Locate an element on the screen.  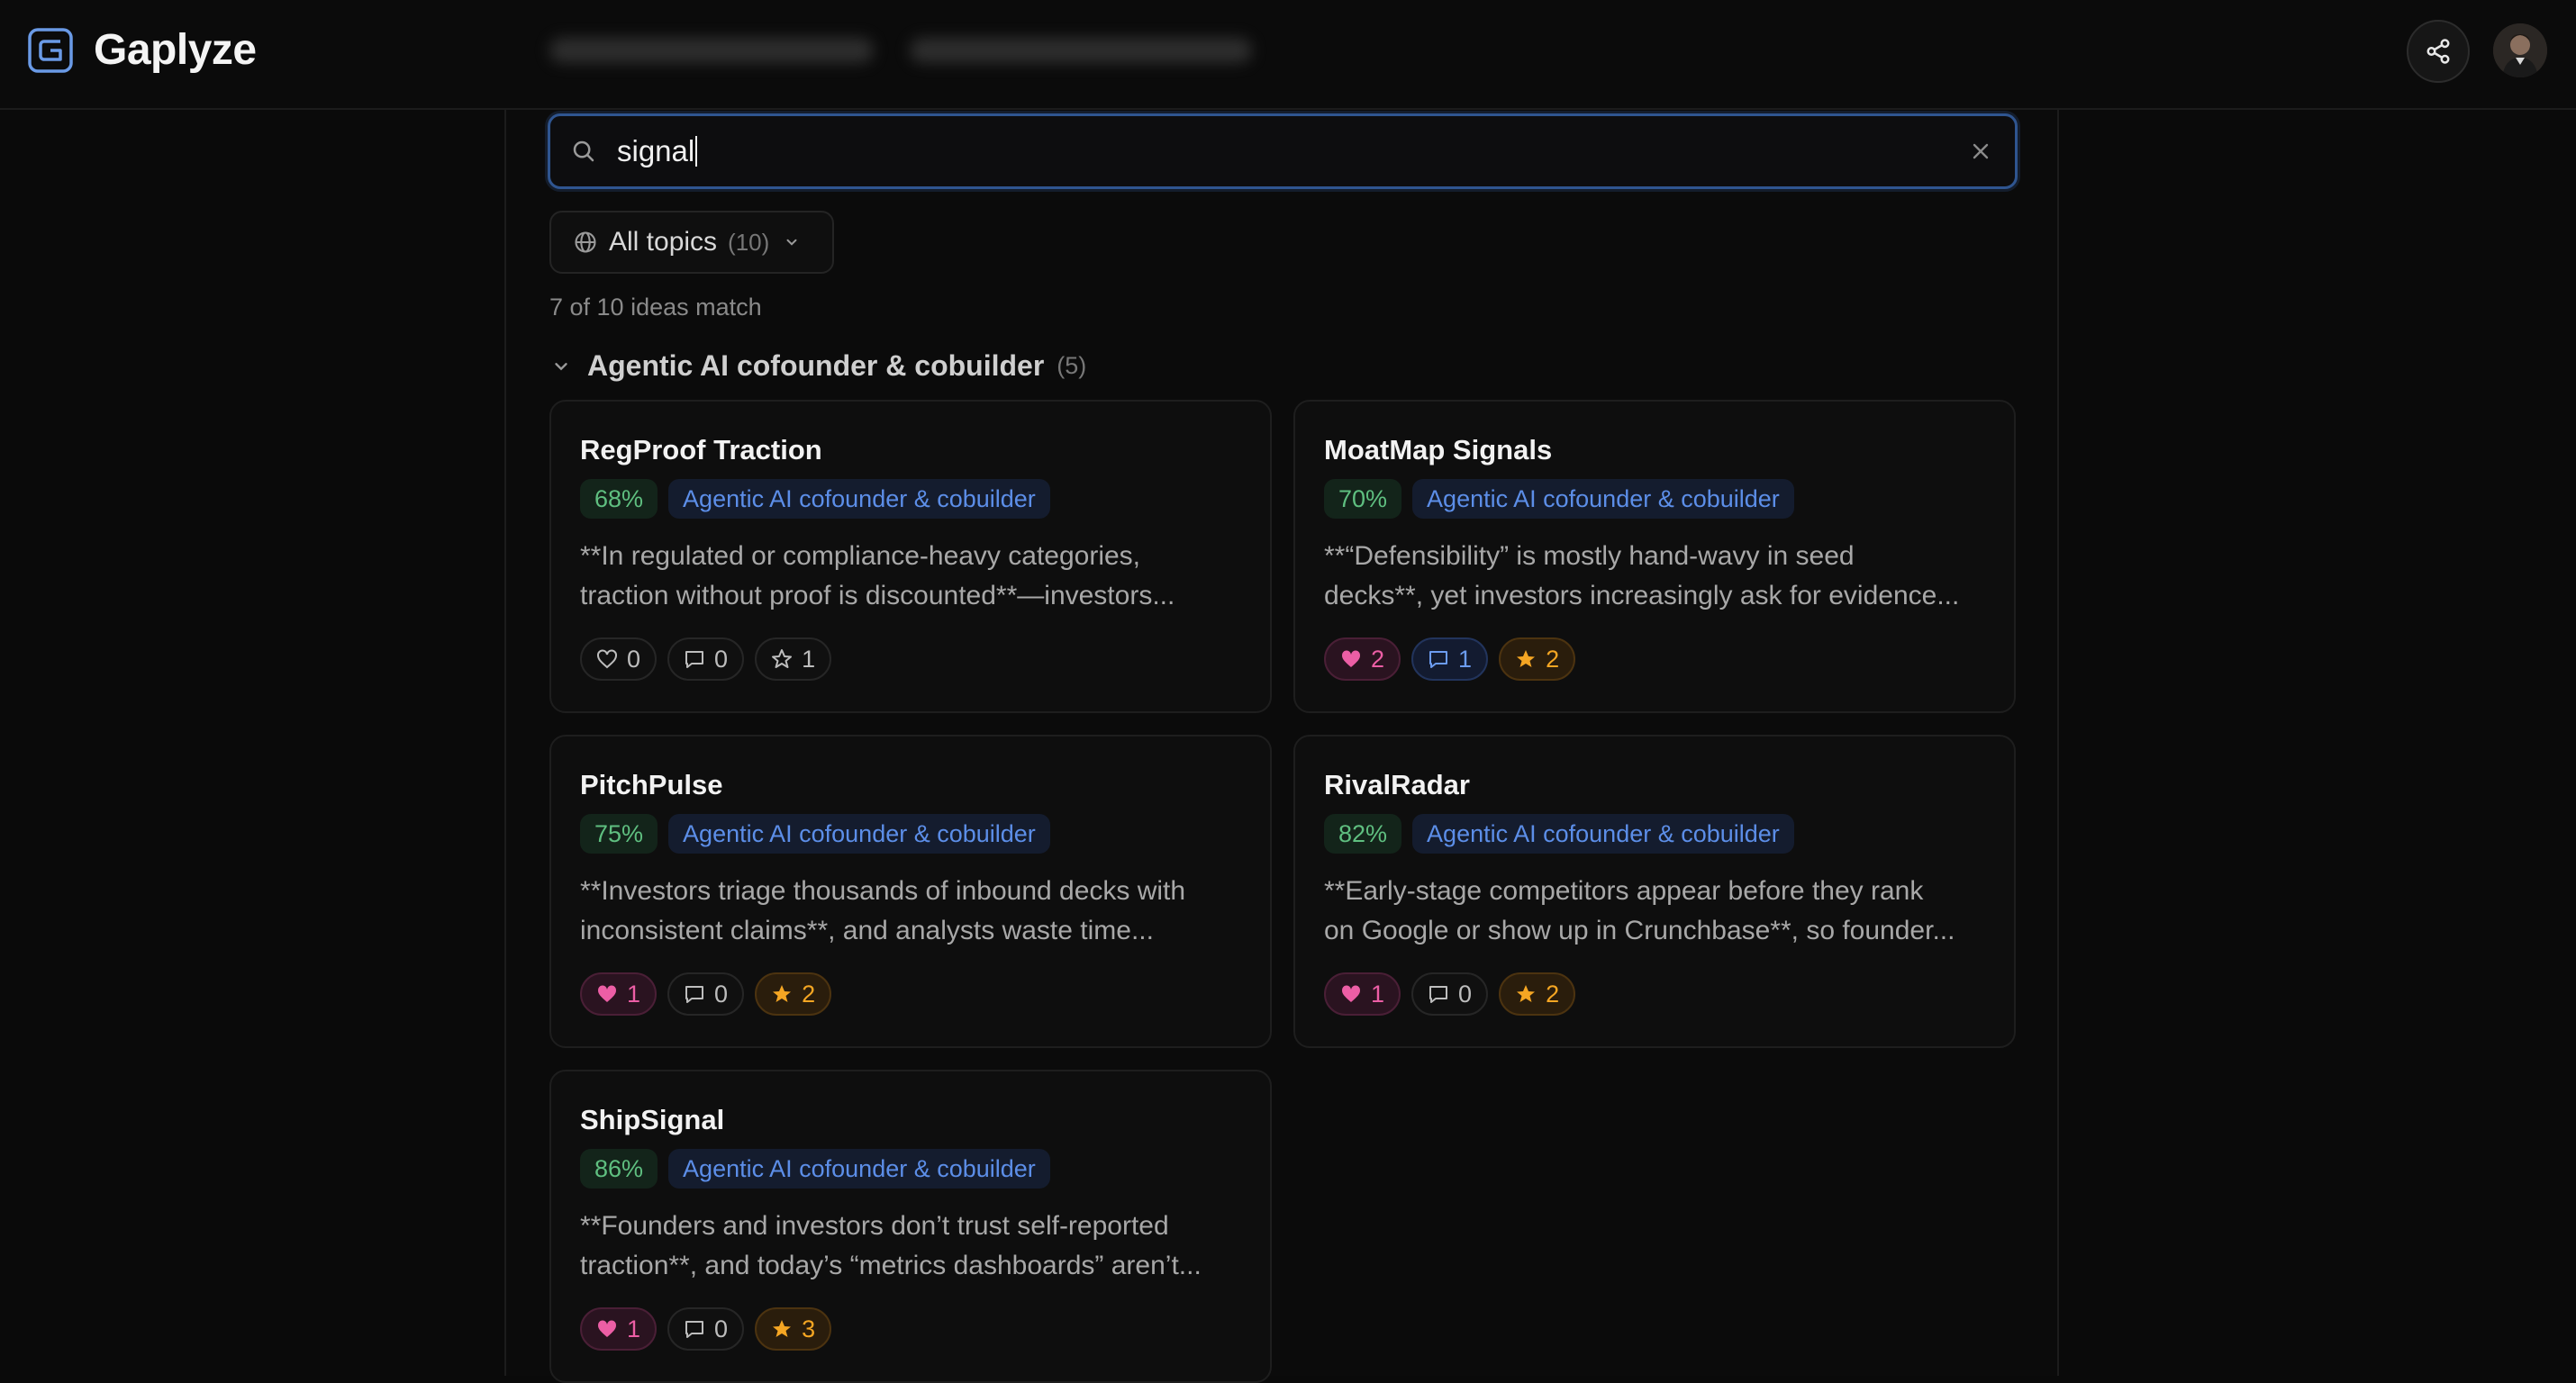
comment-button: 1 is located at coordinates (1450, 659).